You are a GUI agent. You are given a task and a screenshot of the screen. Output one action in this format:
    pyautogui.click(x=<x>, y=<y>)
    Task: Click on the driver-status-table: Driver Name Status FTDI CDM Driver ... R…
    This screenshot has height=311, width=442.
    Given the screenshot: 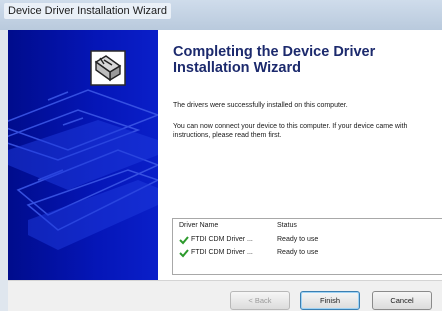 What is the action you would take?
    pyautogui.click(x=307, y=246)
    